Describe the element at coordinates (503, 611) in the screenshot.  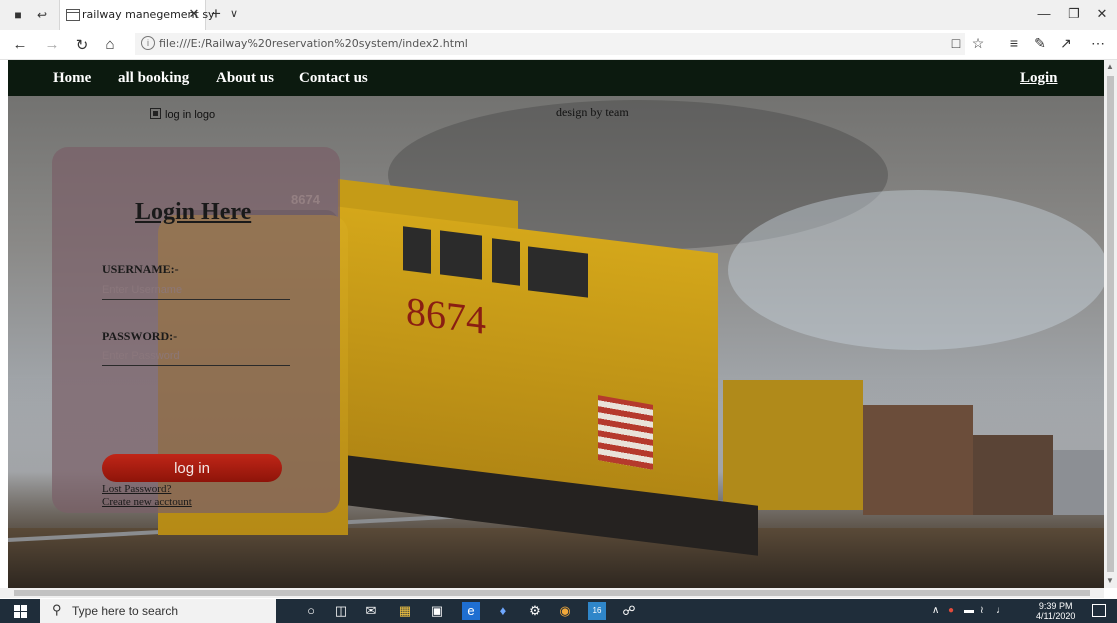
I see `app-icon: ♦` at that location.